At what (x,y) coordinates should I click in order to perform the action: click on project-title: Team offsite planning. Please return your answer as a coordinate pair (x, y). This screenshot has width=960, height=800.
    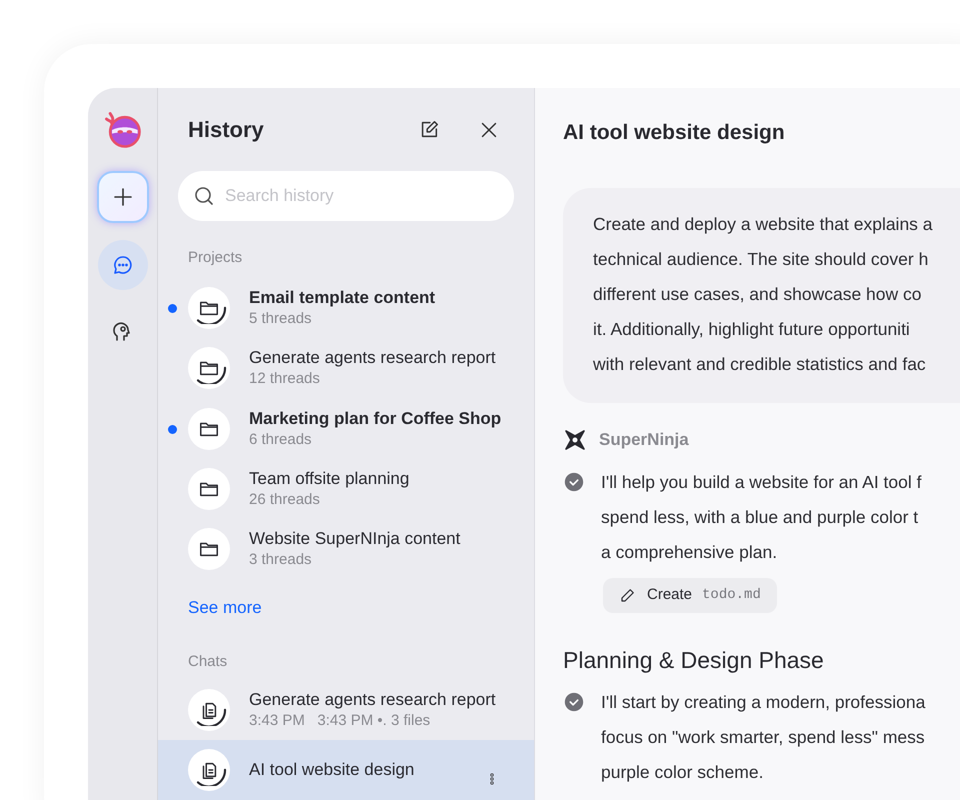
    Looking at the image, I should click on (329, 479).